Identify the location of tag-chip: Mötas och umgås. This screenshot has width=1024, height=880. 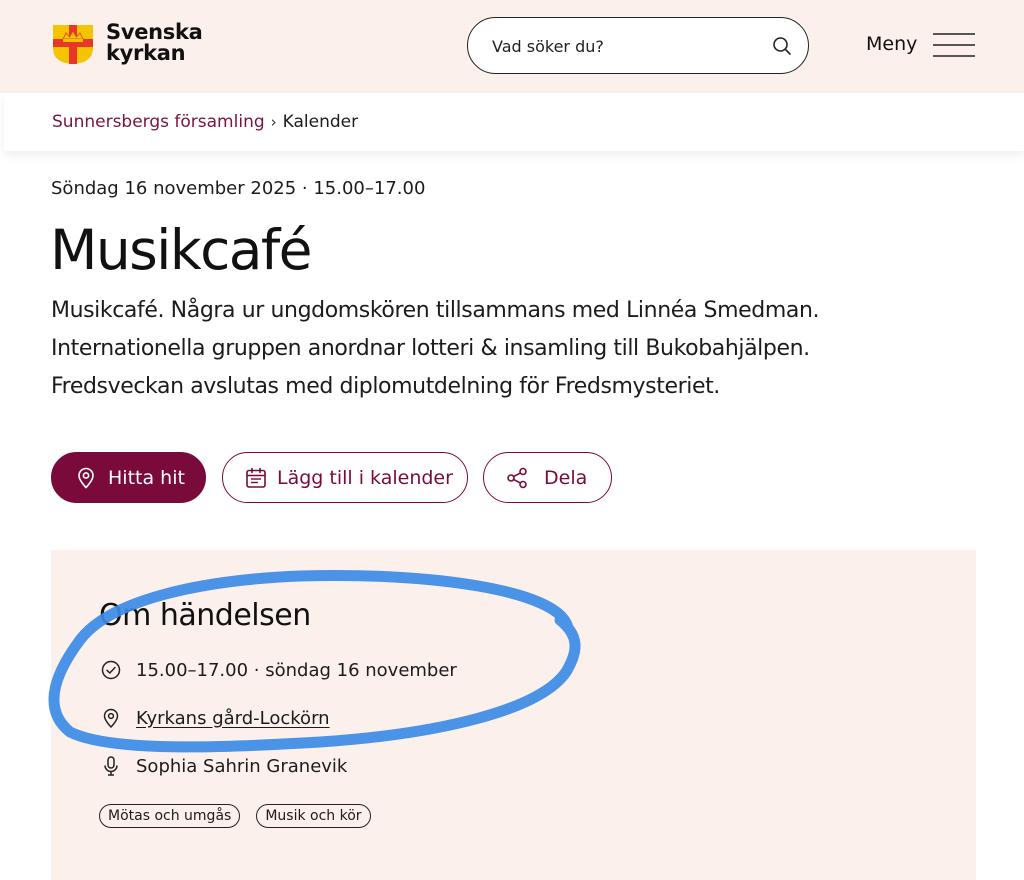
(170, 816).